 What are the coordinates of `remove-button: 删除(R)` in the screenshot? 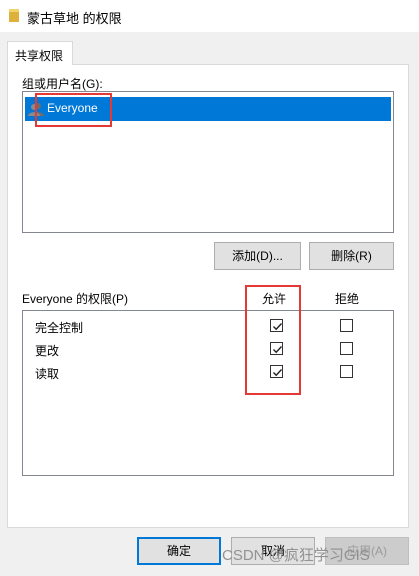 It's located at (351, 256).